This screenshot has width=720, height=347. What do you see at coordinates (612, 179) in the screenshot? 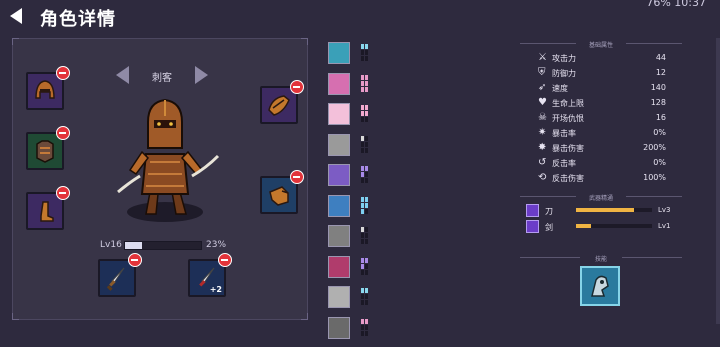
I see `stat-row: ⟲ 反击伤害 100%` at bounding box center [612, 179].